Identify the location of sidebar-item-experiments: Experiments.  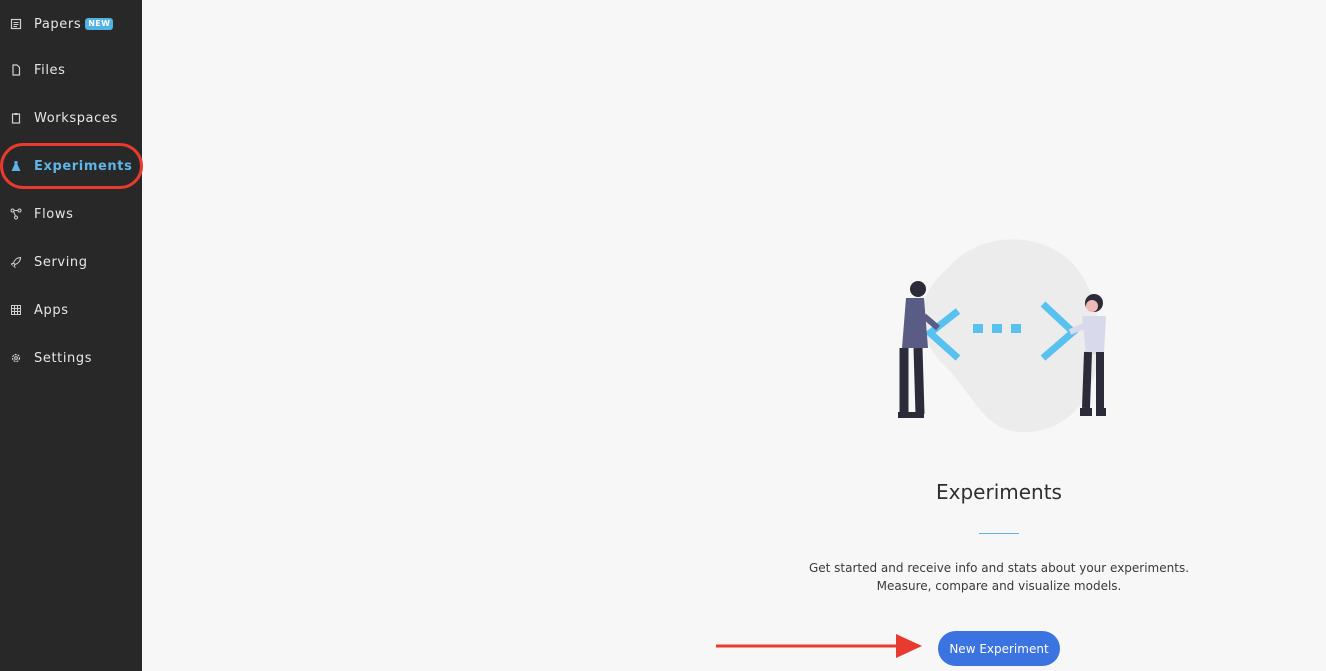
(71, 166).